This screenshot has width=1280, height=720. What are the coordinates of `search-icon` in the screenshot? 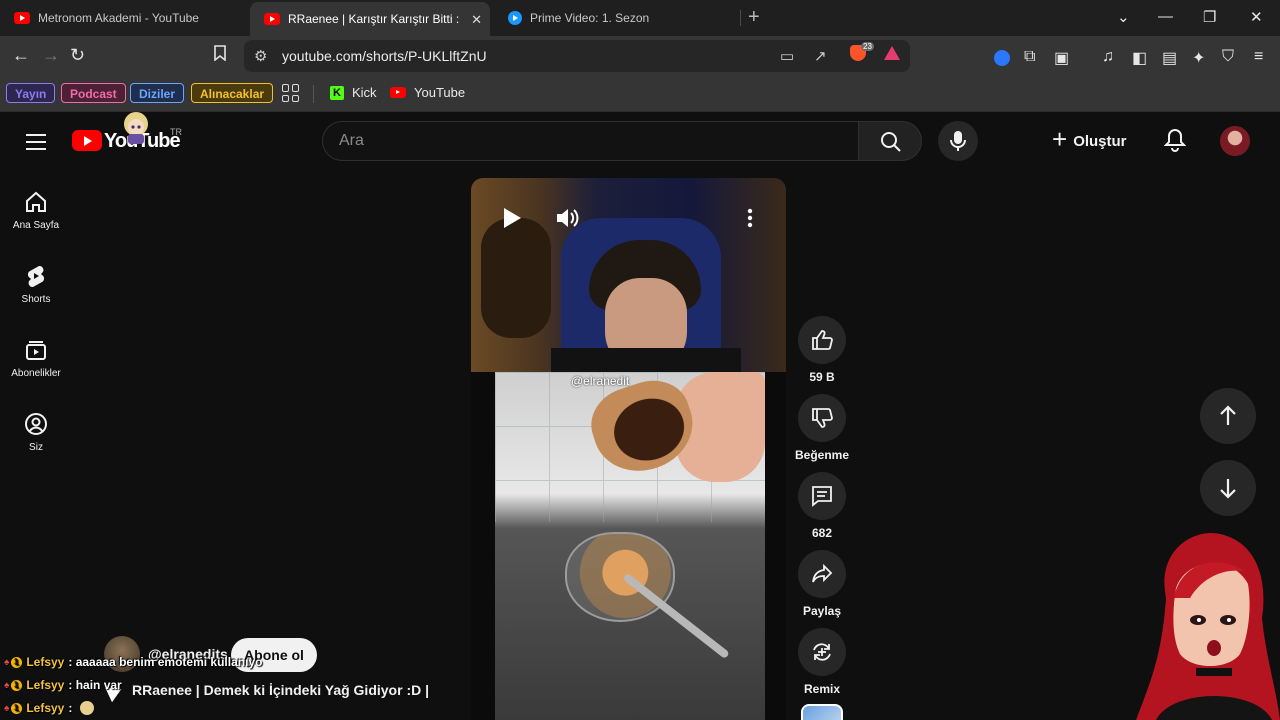 It's located at (891, 142).